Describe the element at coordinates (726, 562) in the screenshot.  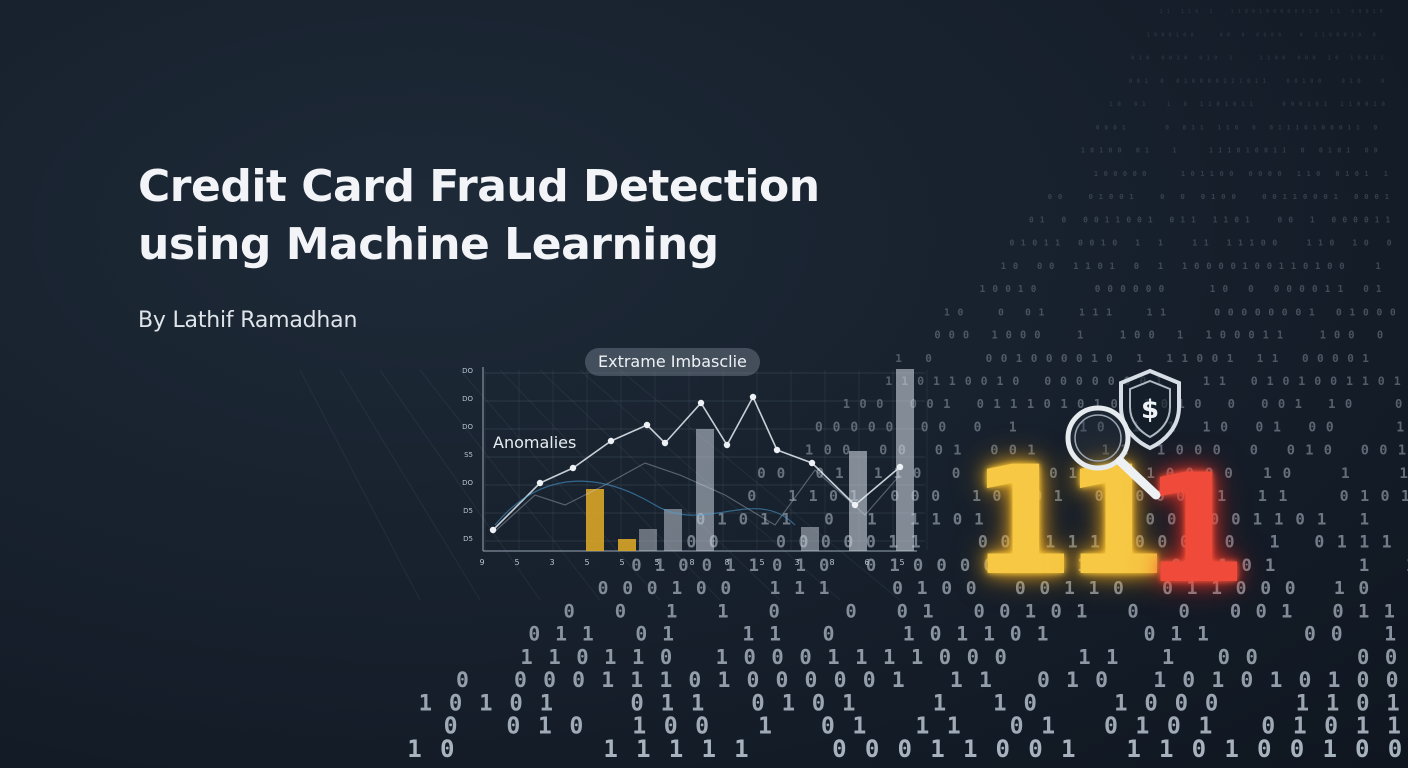
I see `x-tick-label: 8` at that location.